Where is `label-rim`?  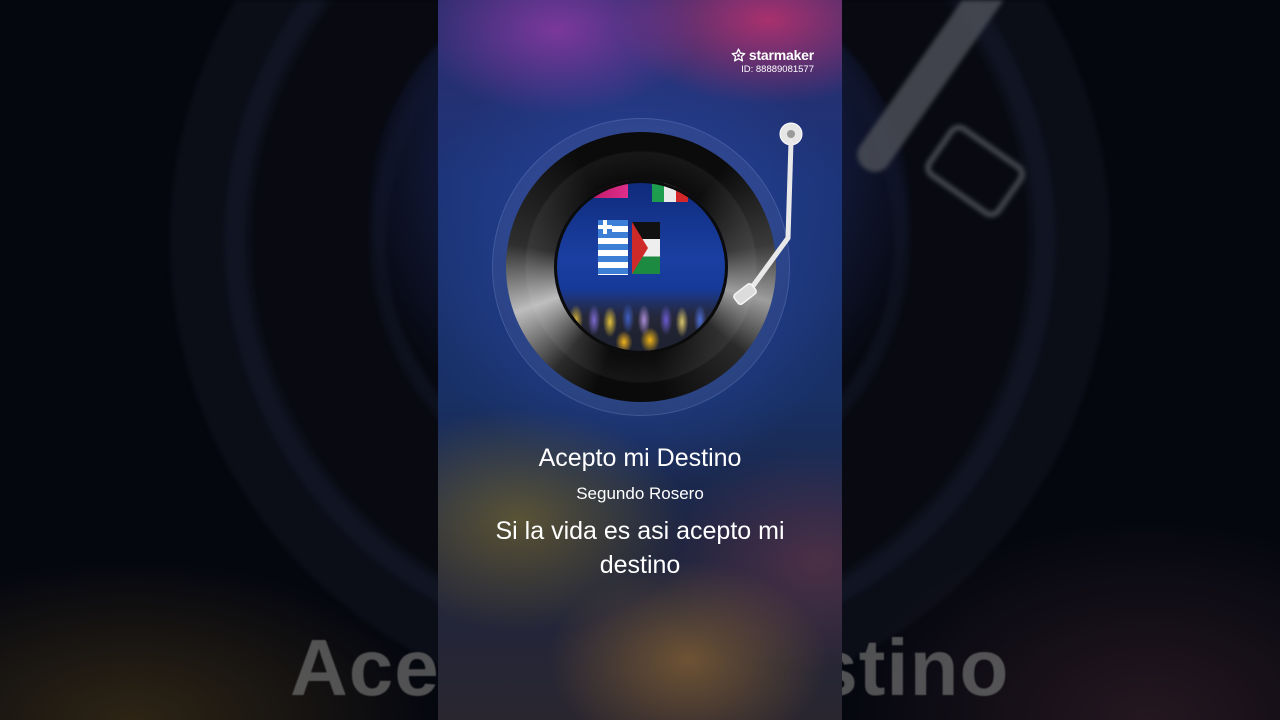
label-rim is located at coordinates (641, 267).